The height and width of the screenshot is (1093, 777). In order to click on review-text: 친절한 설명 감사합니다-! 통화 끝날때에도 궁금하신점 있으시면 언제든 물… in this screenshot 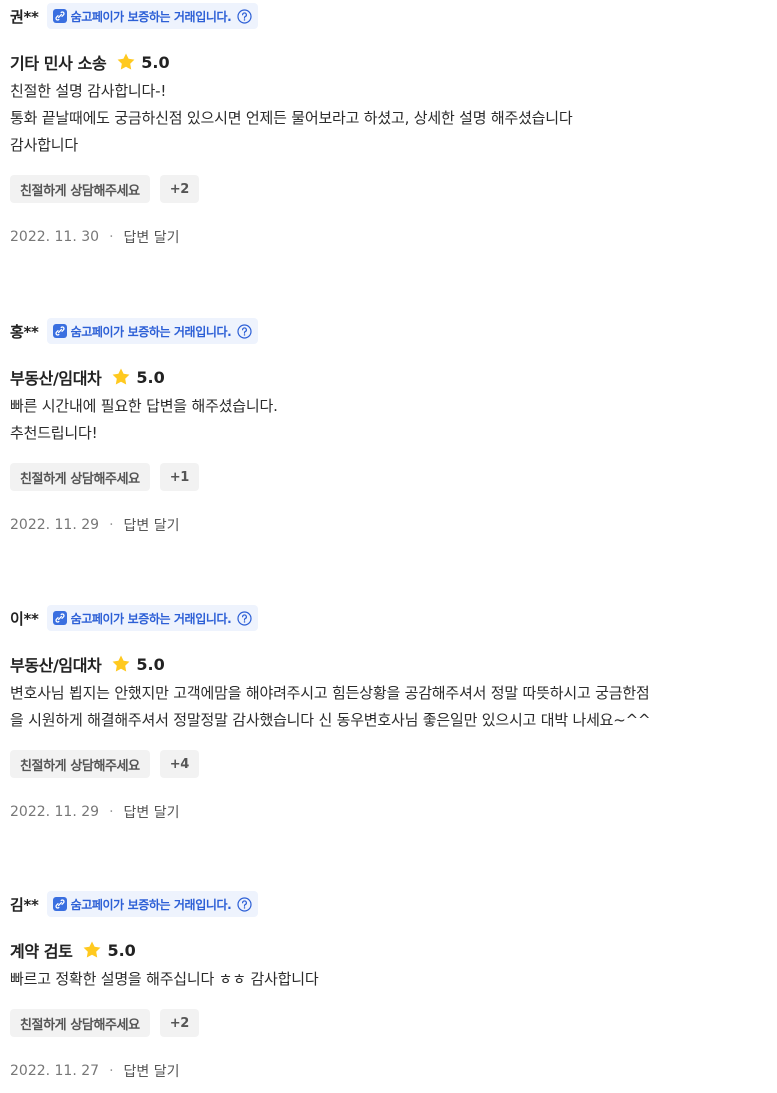, I will do `click(291, 118)`.